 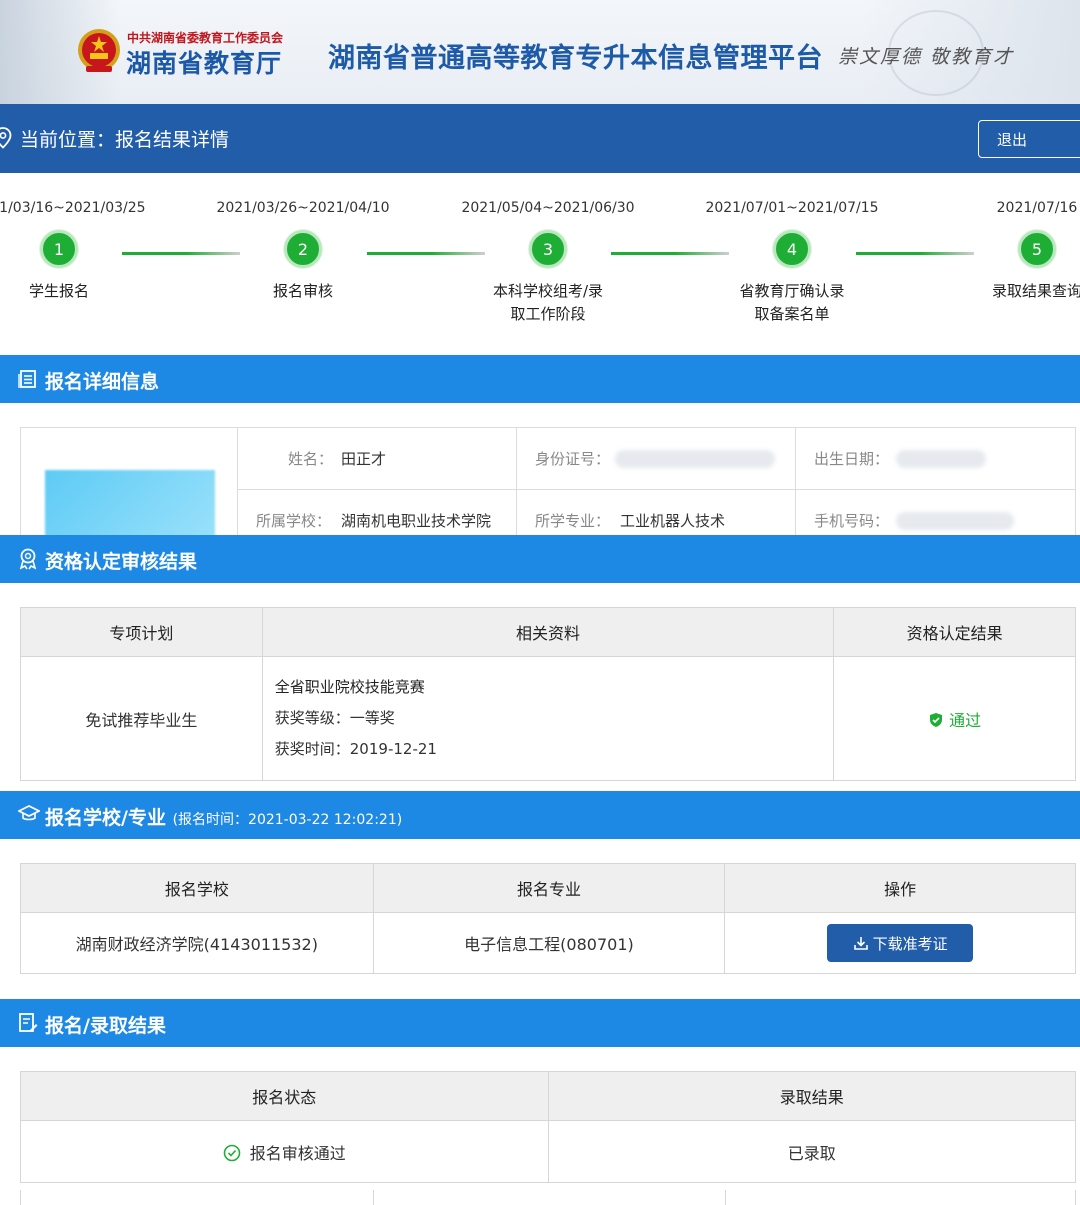 I want to click on platform-title: 湖南省普通高等教育专升本信息管理平台, so click(x=575, y=58).